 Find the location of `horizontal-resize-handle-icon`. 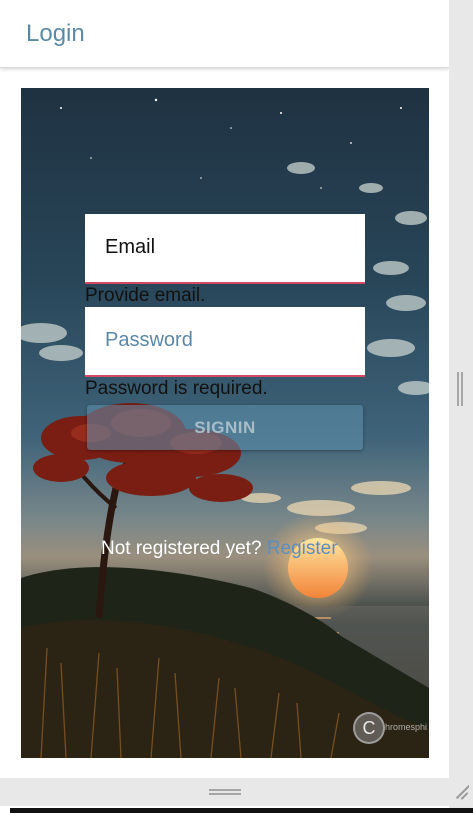

horizontal-resize-handle-icon is located at coordinates (225, 792).